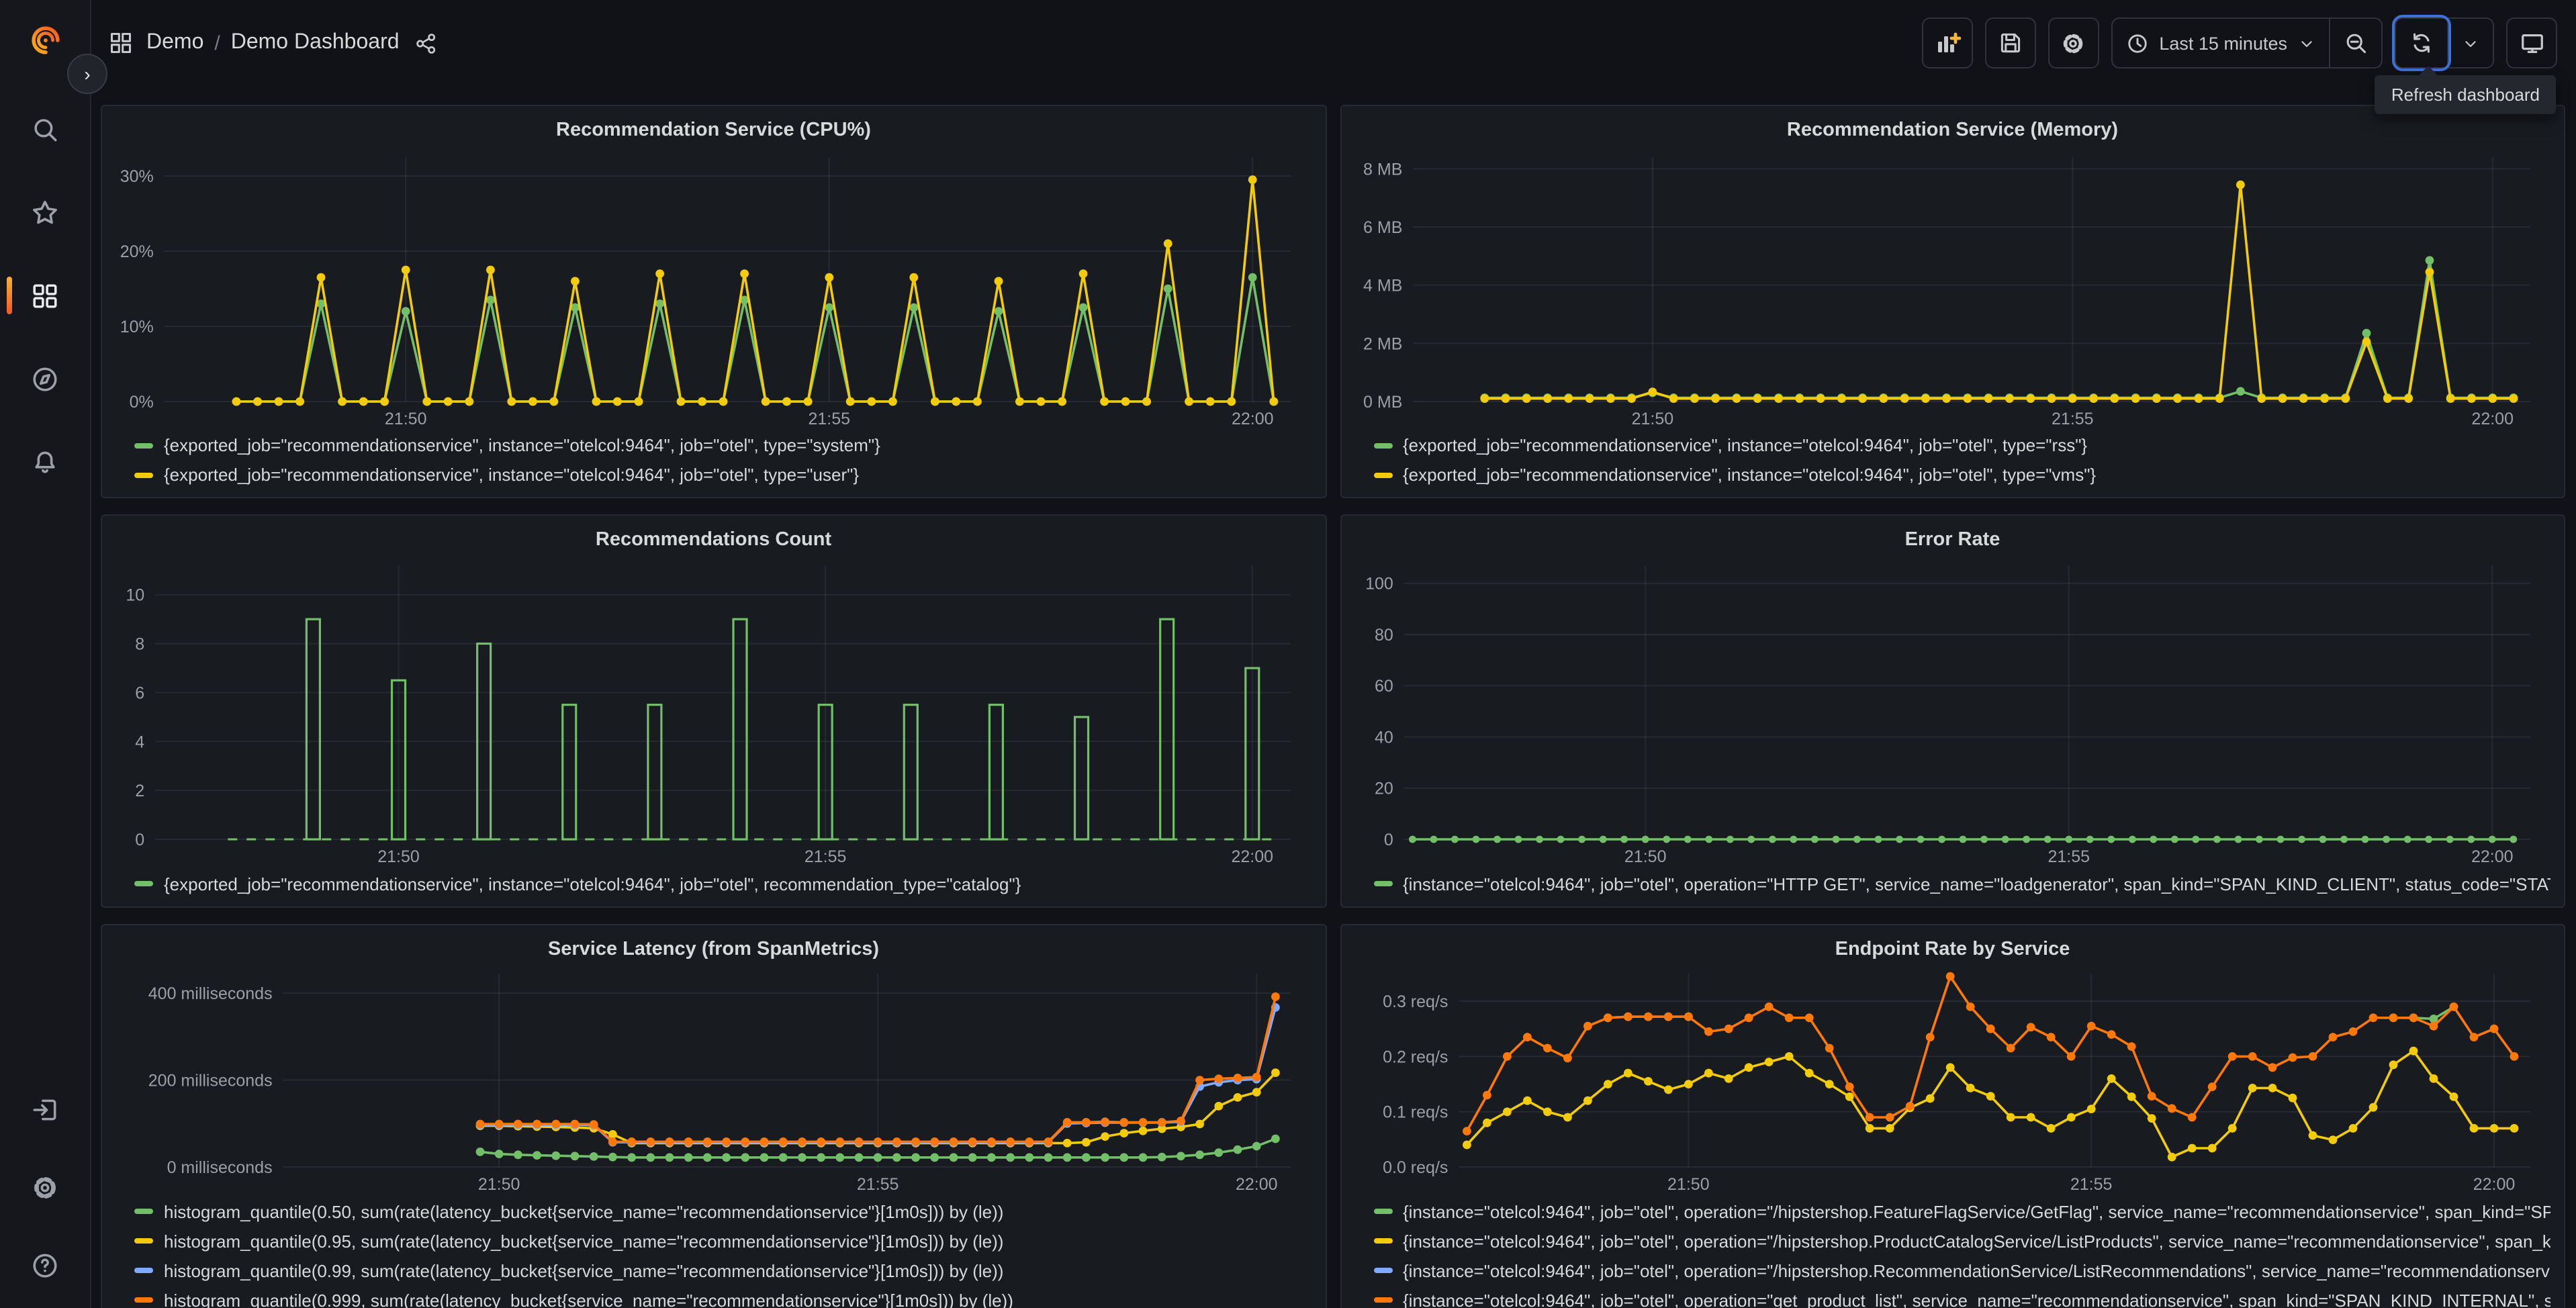 The image size is (2576, 1308). What do you see at coordinates (2073, 43) in the screenshot?
I see `dashboard-settings-button` at bounding box center [2073, 43].